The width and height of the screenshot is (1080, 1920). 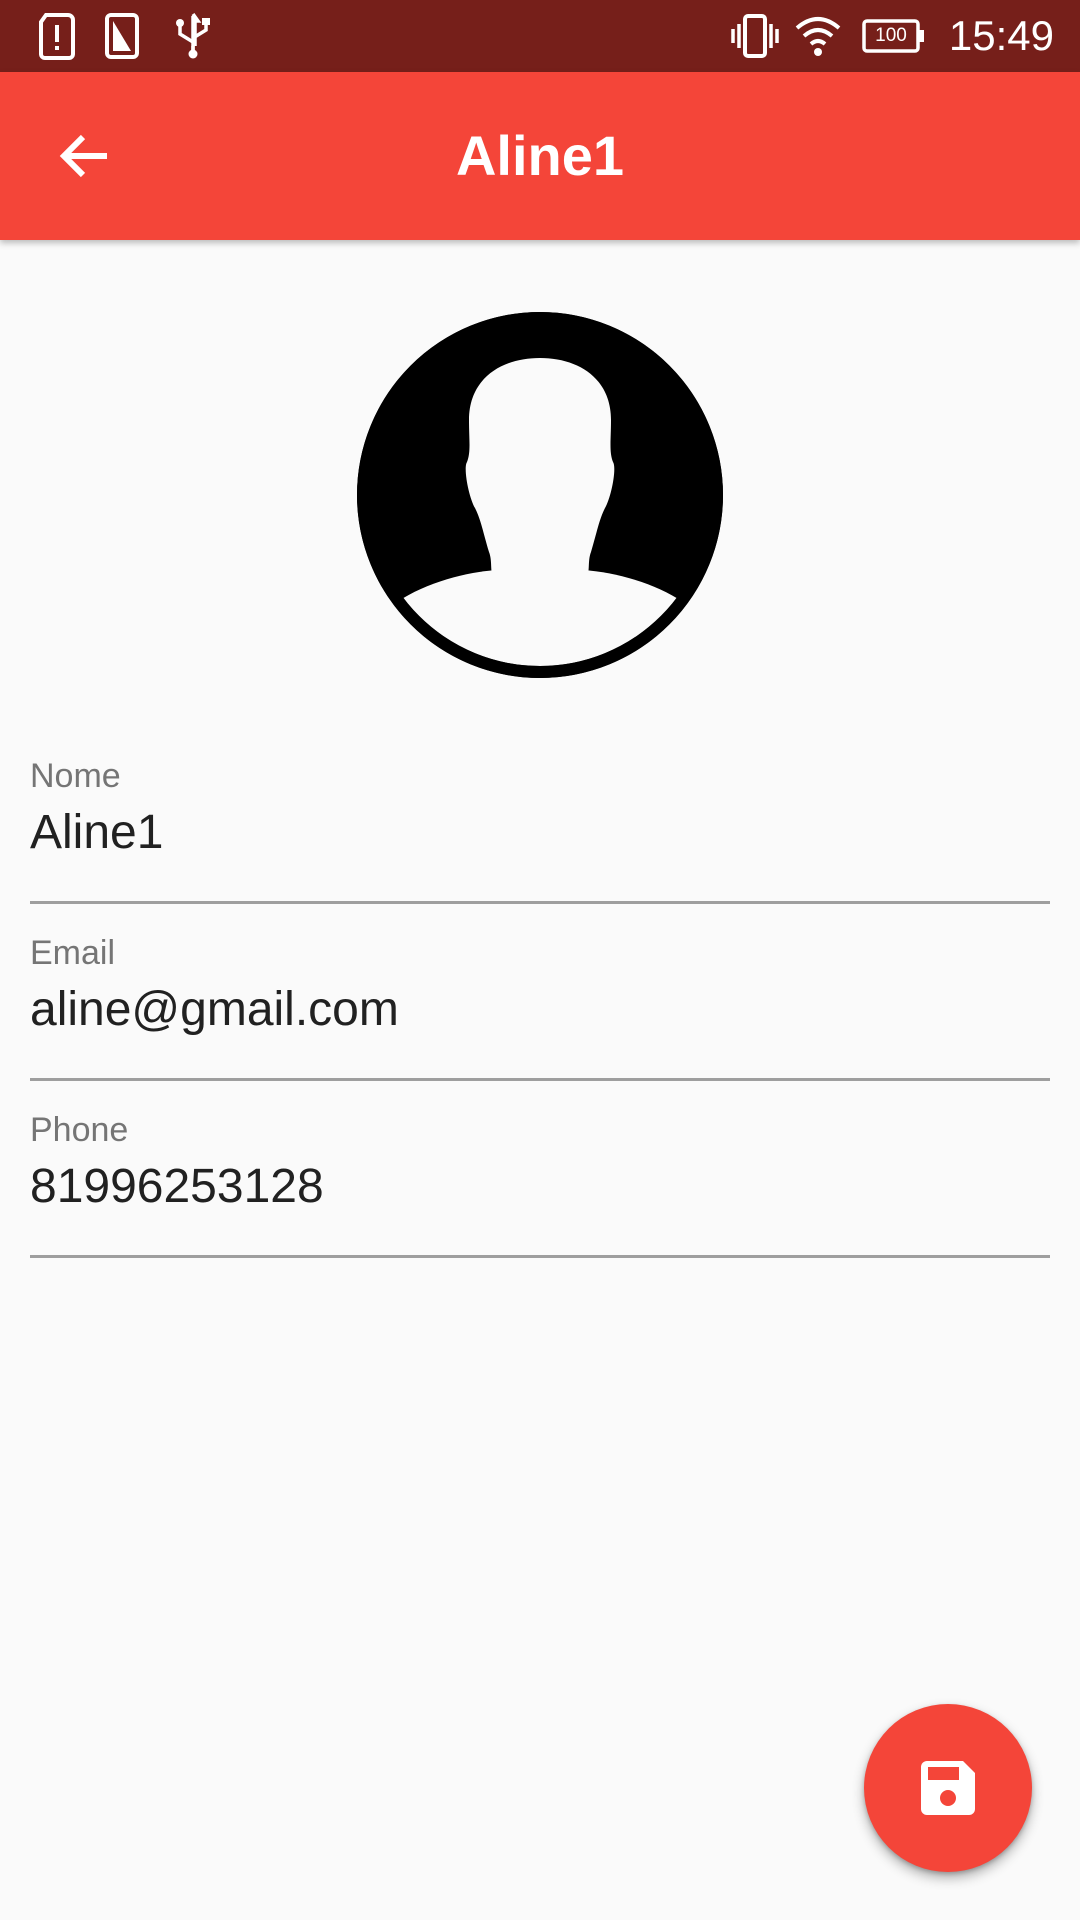 I want to click on phone-field-value: 81996253128, so click(x=177, y=1186).